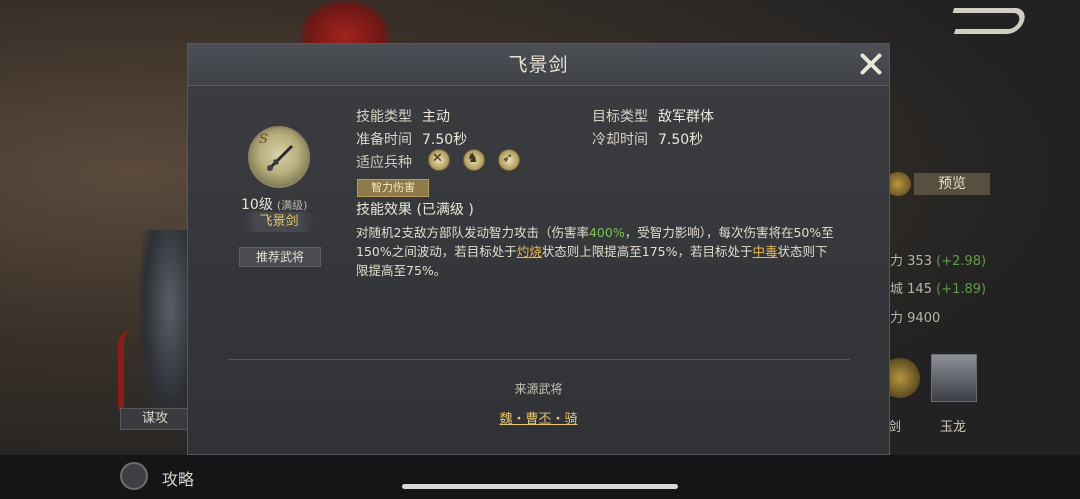  I want to click on preview-button: 预览, so click(952, 184).